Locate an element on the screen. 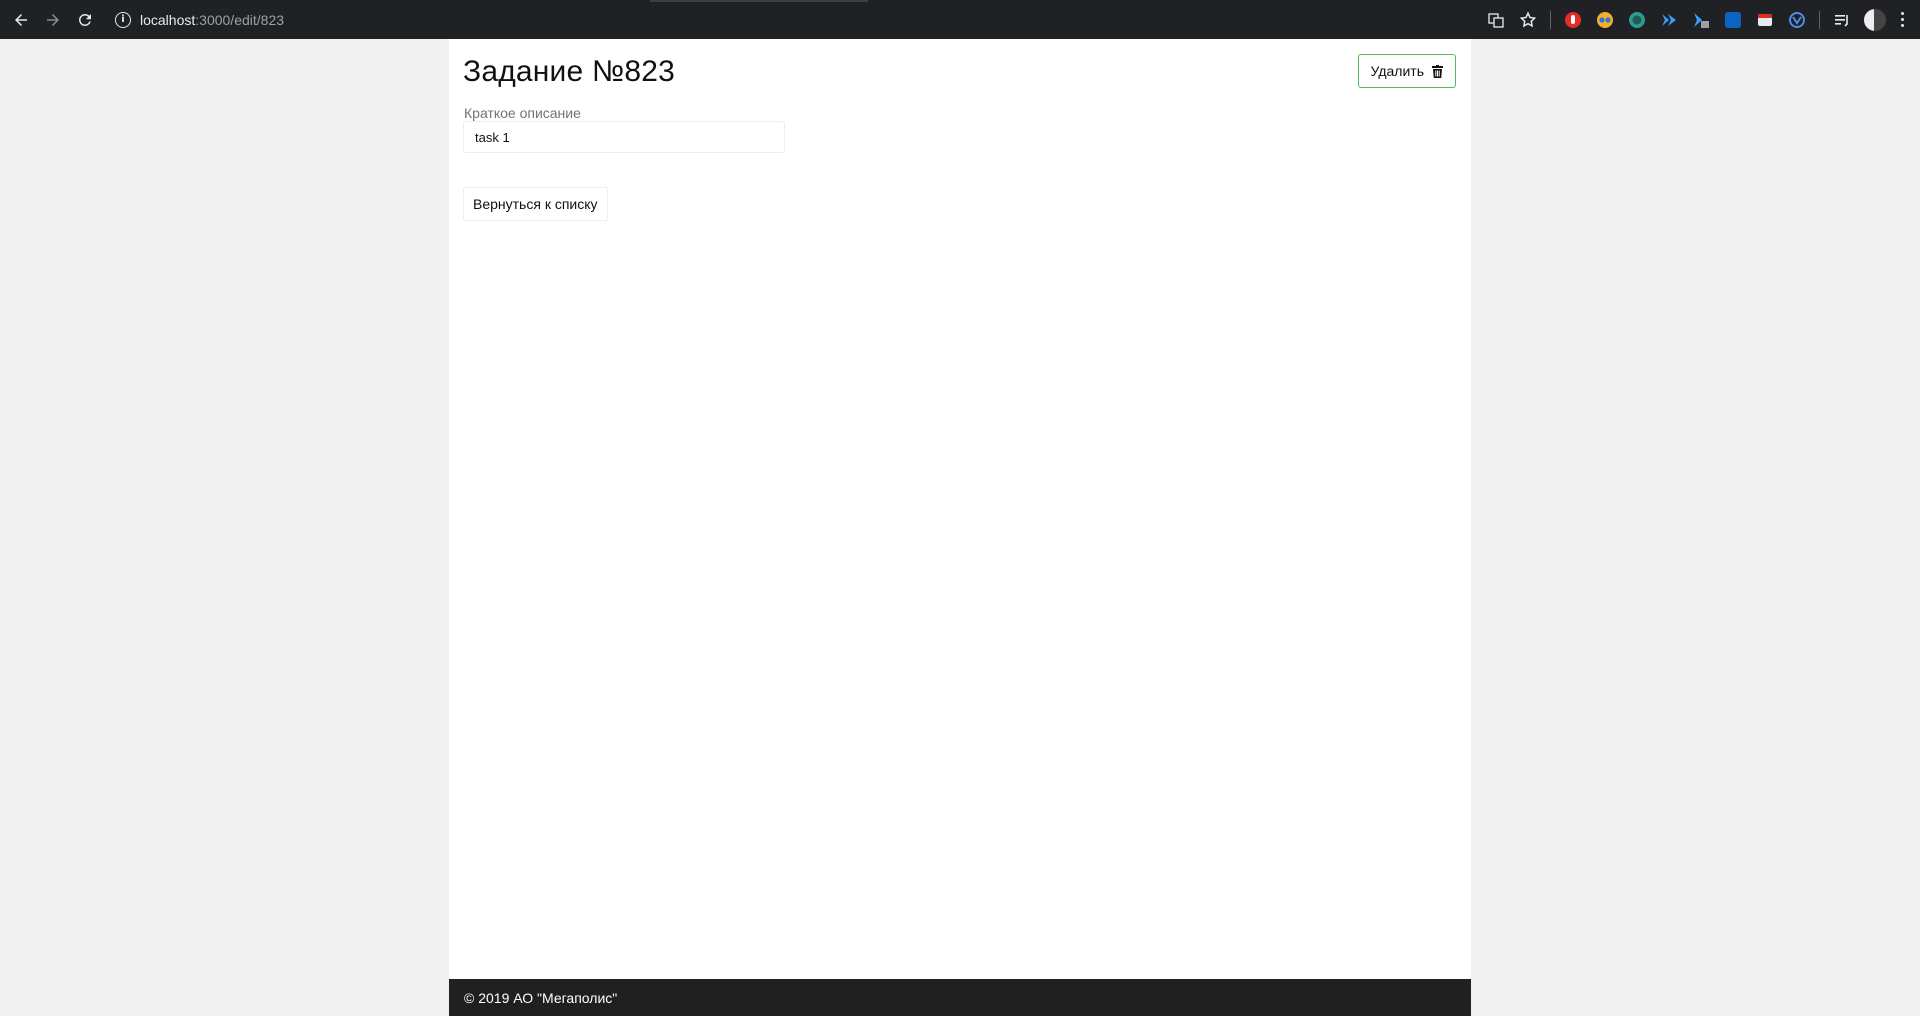 Image resolution: width=1920 pixels, height=1016 pixels. back-to-list-button: Вернуться к списку is located at coordinates (535, 204).